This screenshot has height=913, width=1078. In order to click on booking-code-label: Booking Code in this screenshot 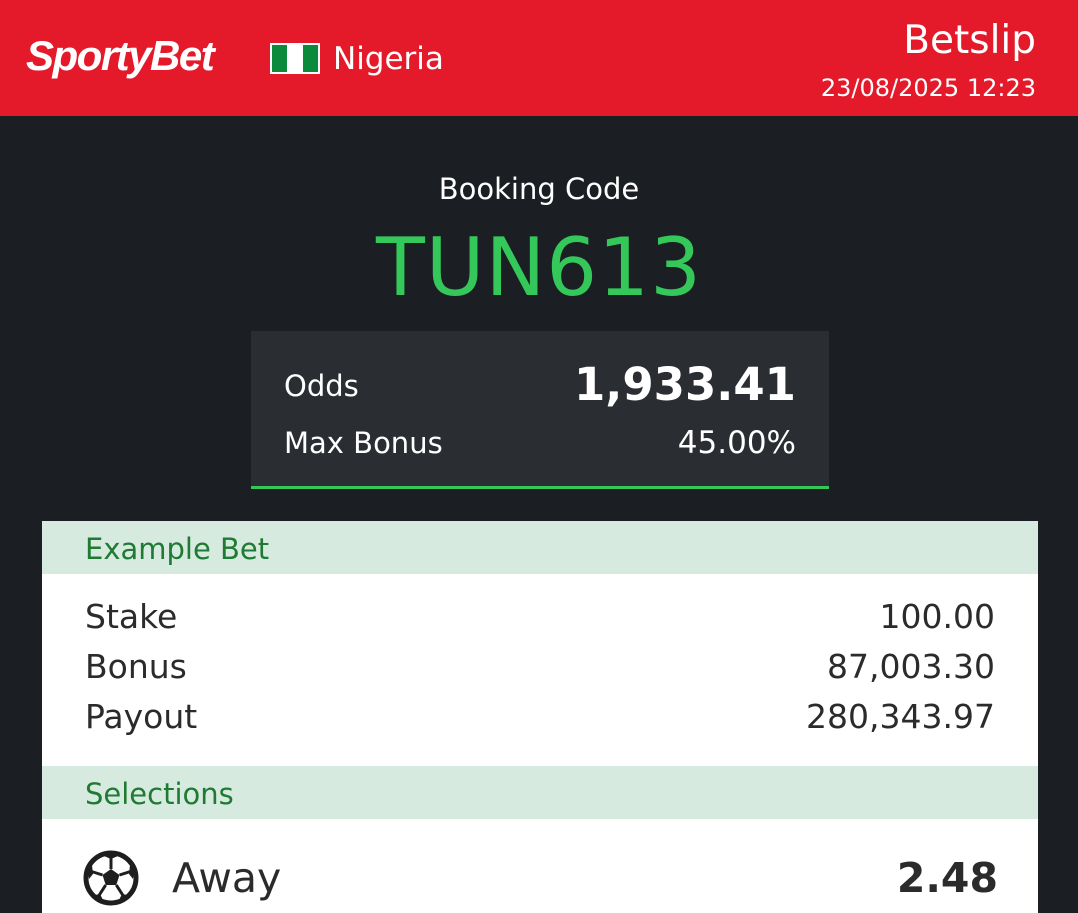, I will do `click(539, 189)`.